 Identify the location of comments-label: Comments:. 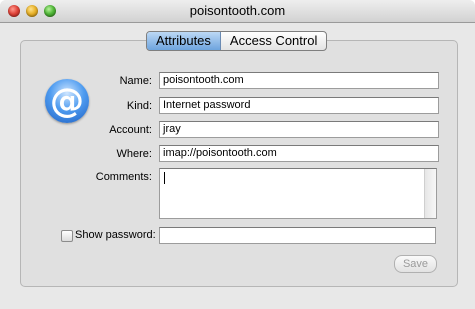
(123, 177).